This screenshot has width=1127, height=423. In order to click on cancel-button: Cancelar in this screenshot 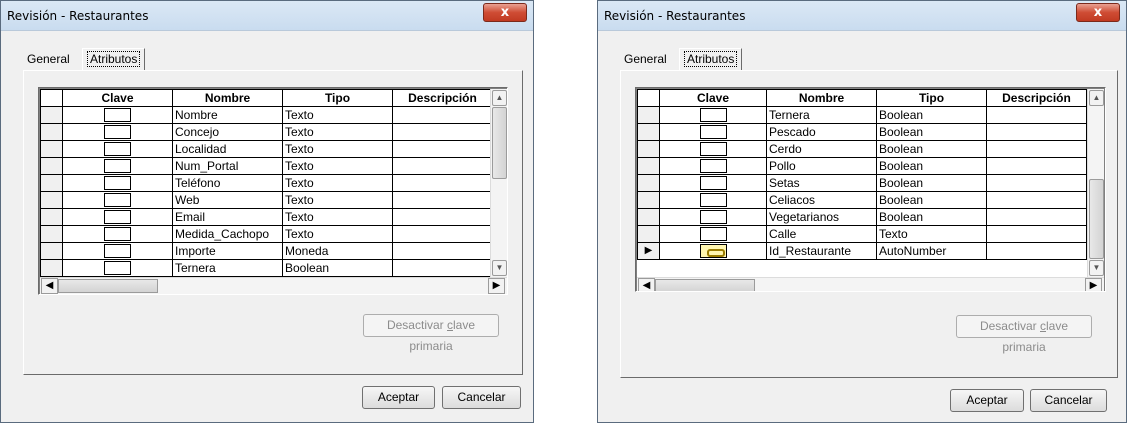, I will do `click(481, 397)`.